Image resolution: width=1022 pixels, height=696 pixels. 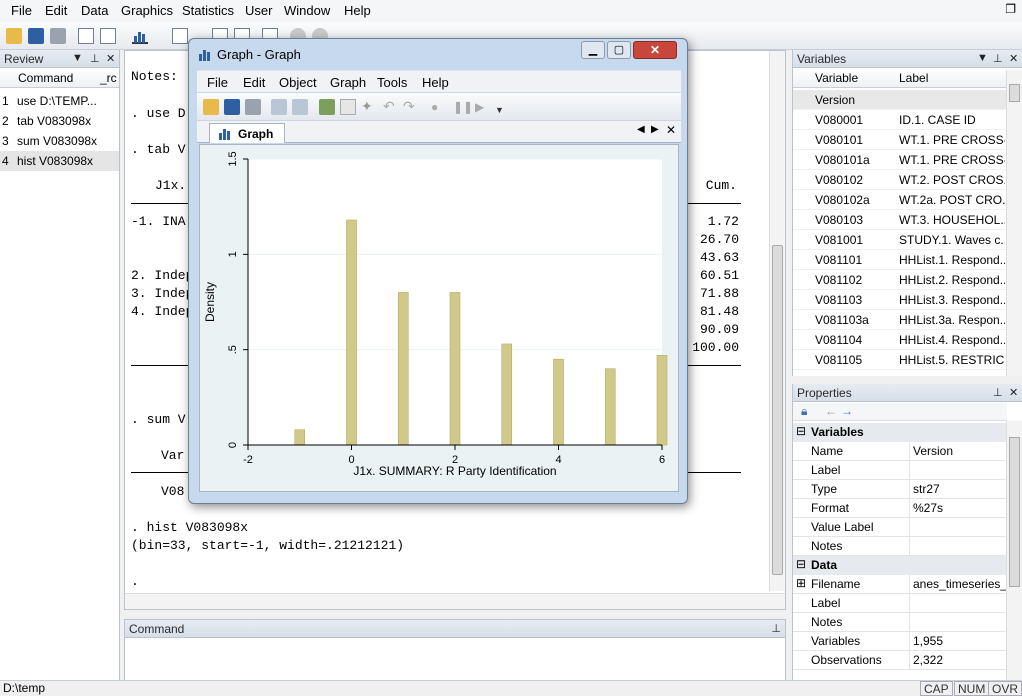 I want to click on log-icon, so click(x=86, y=36).